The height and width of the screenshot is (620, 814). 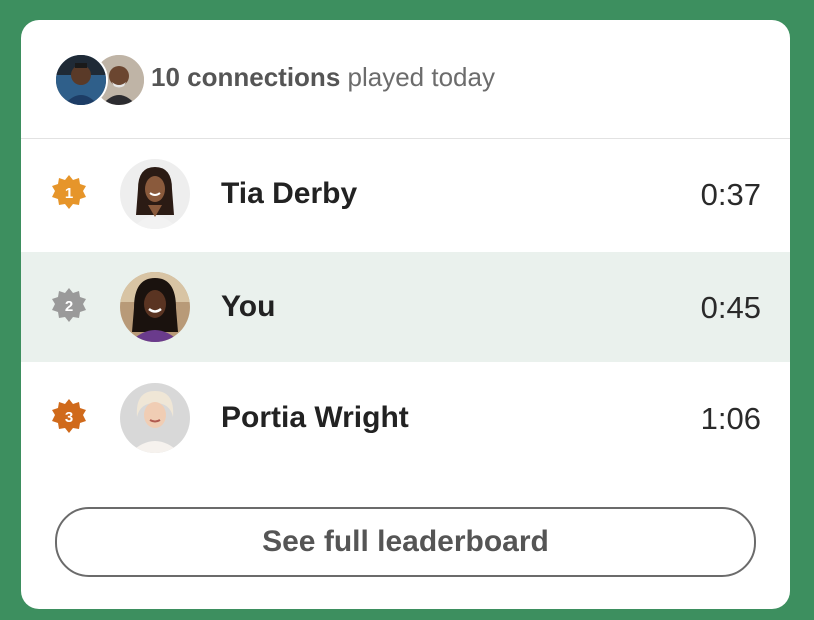 I want to click on connection-avatars, so click(x=100, y=80).